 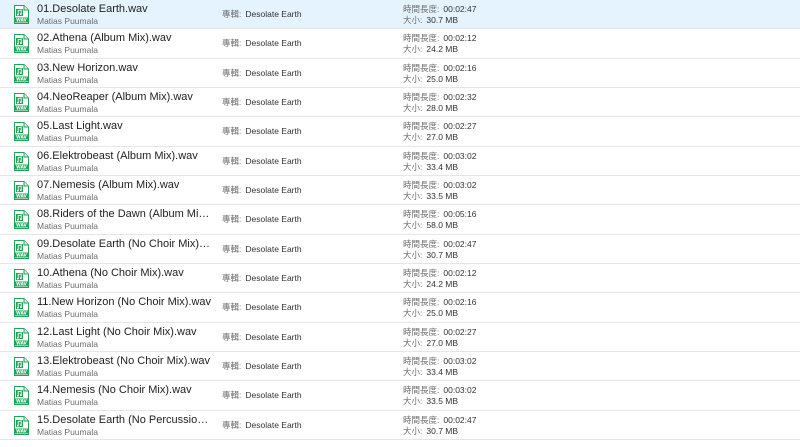 What do you see at coordinates (110, 273) in the screenshot?
I see `file-name: 10.Athena (No Choir Mix).wav` at bounding box center [110, 273].